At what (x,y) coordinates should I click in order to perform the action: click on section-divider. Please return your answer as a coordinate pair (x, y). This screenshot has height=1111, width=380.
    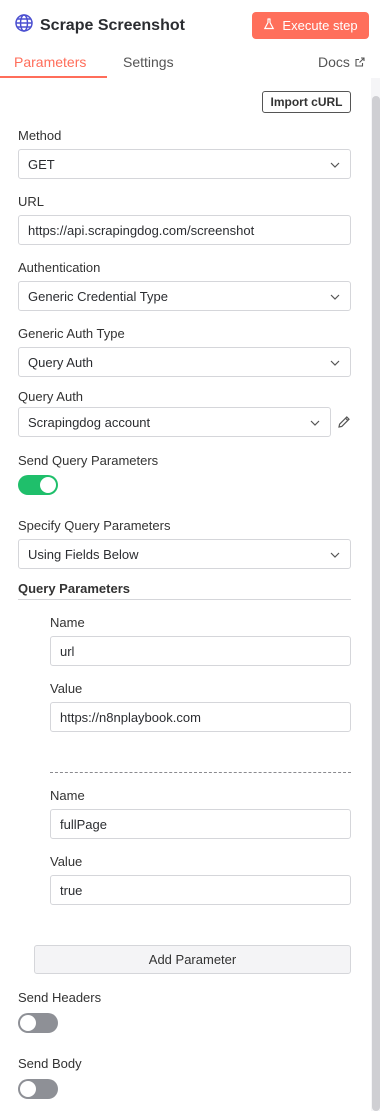
    Looking at the image, I should click on (184, 599).